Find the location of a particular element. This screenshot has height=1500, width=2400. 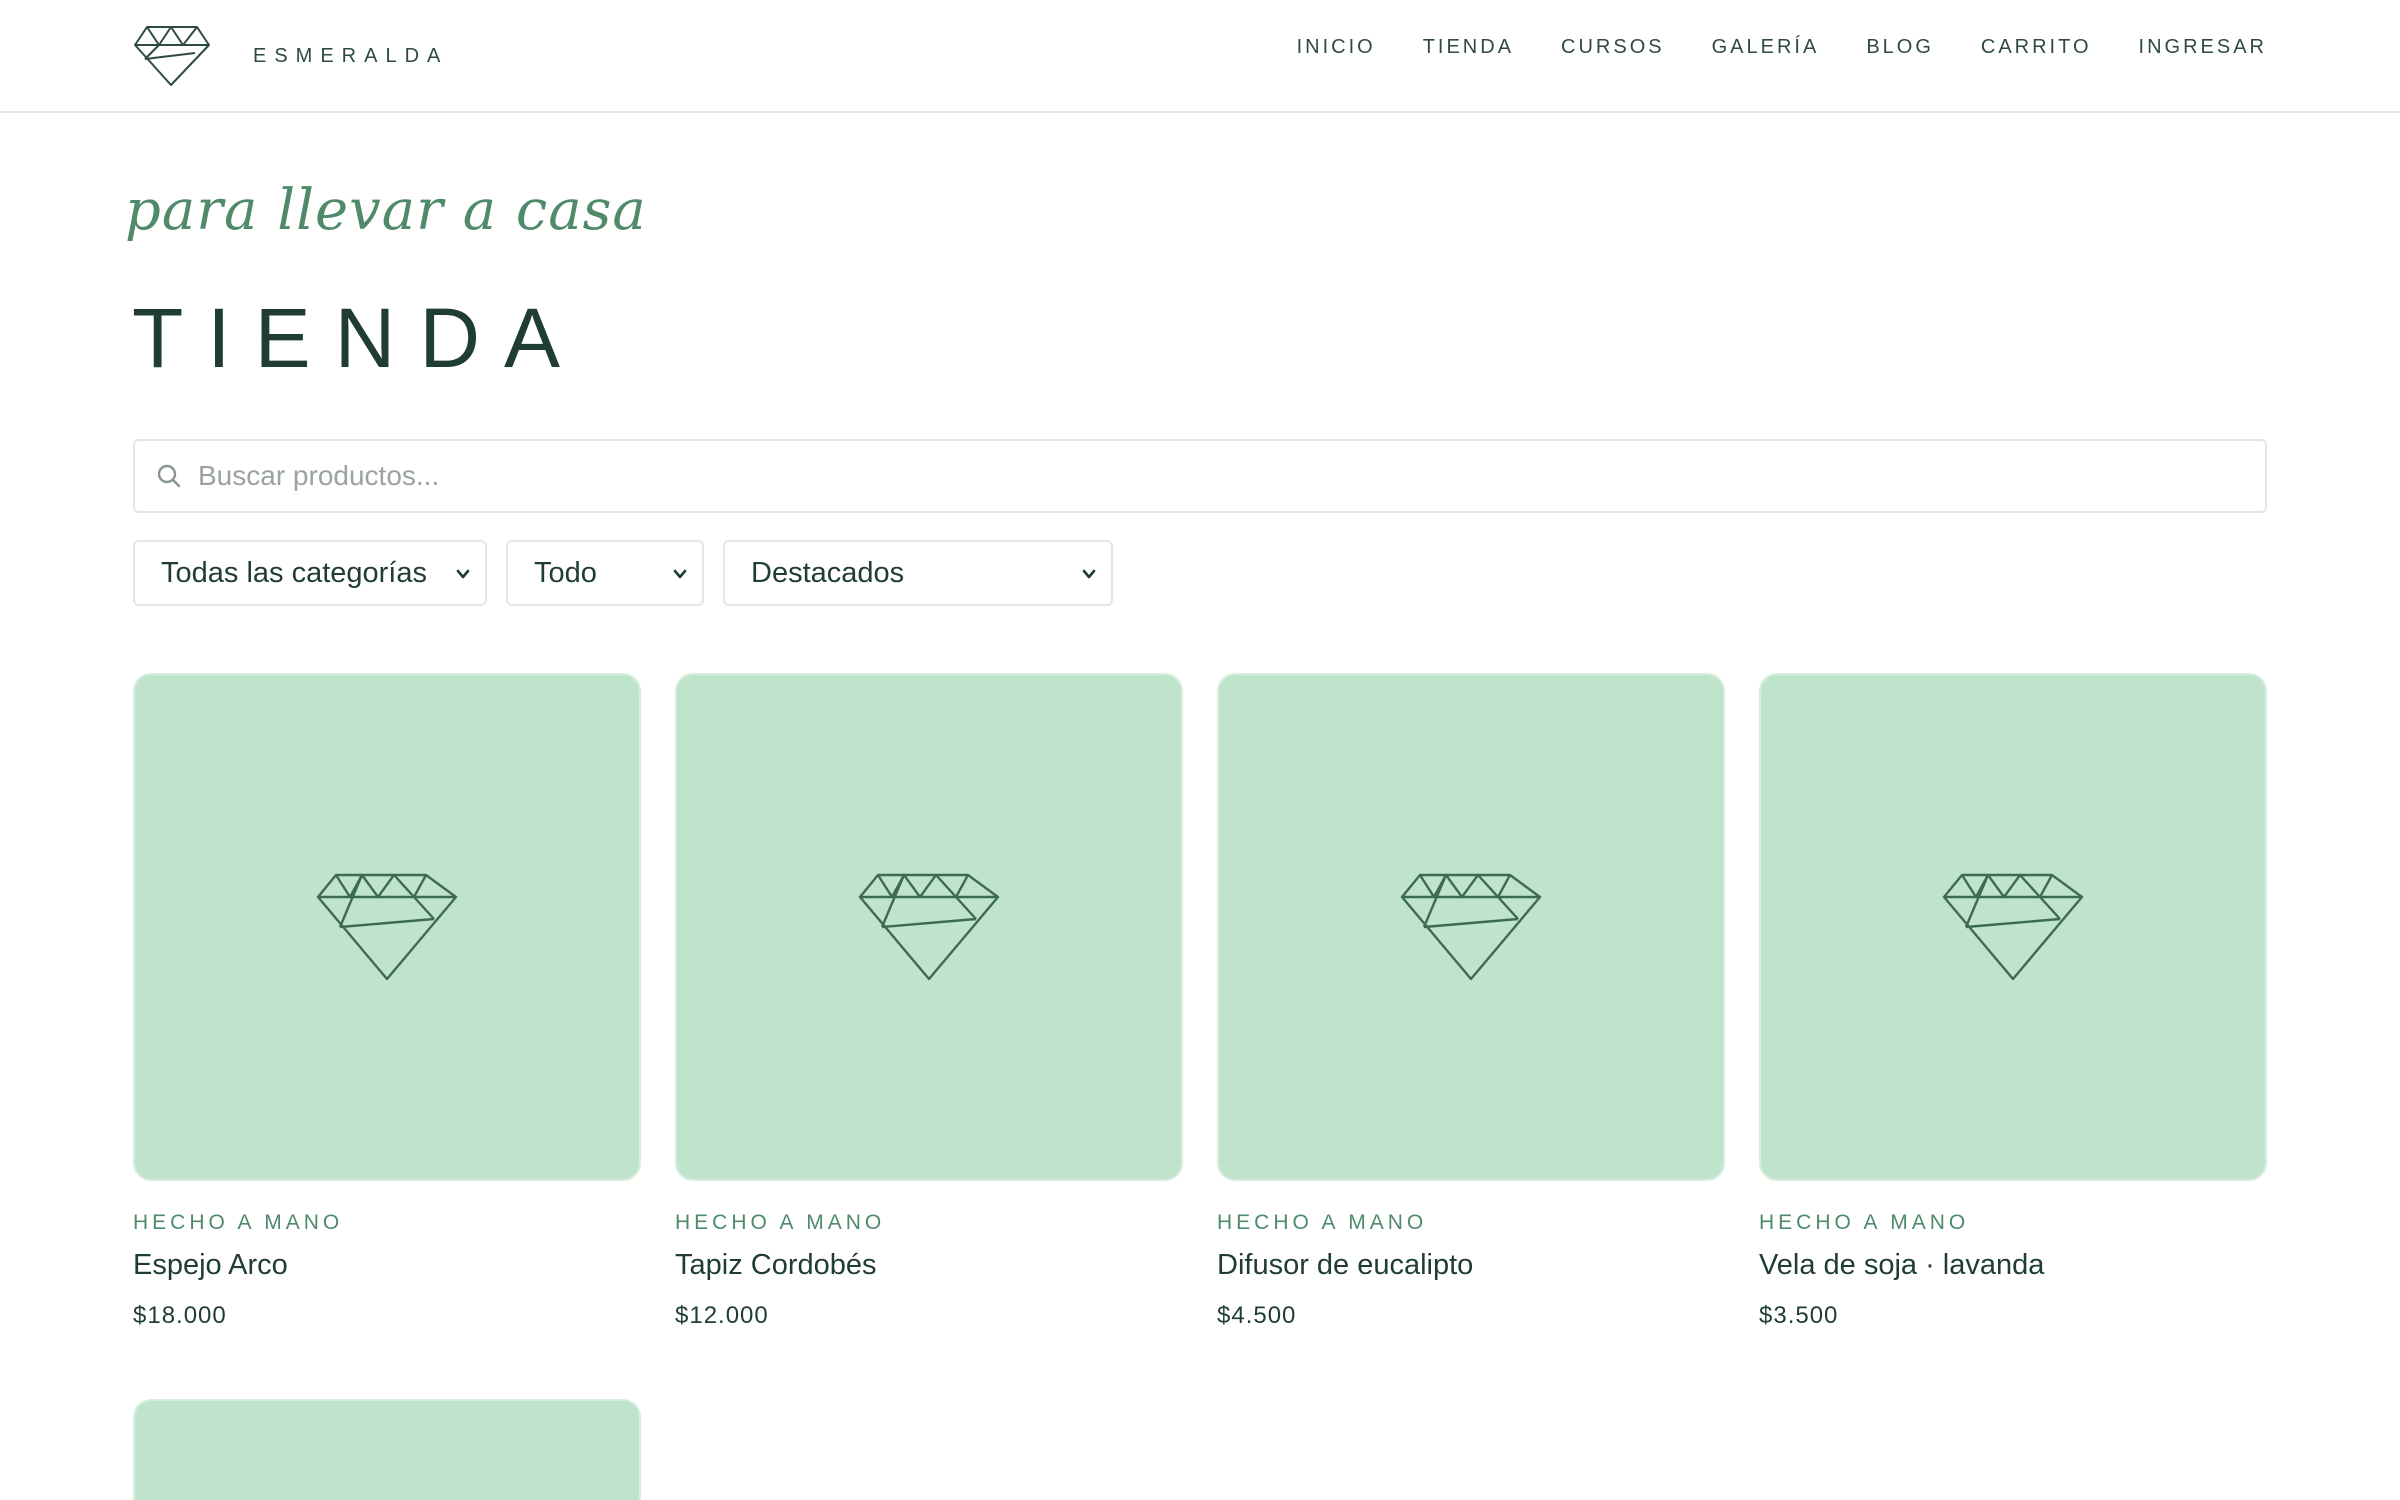

sort-select-value: Destacados is located at coordinates (828, 572).